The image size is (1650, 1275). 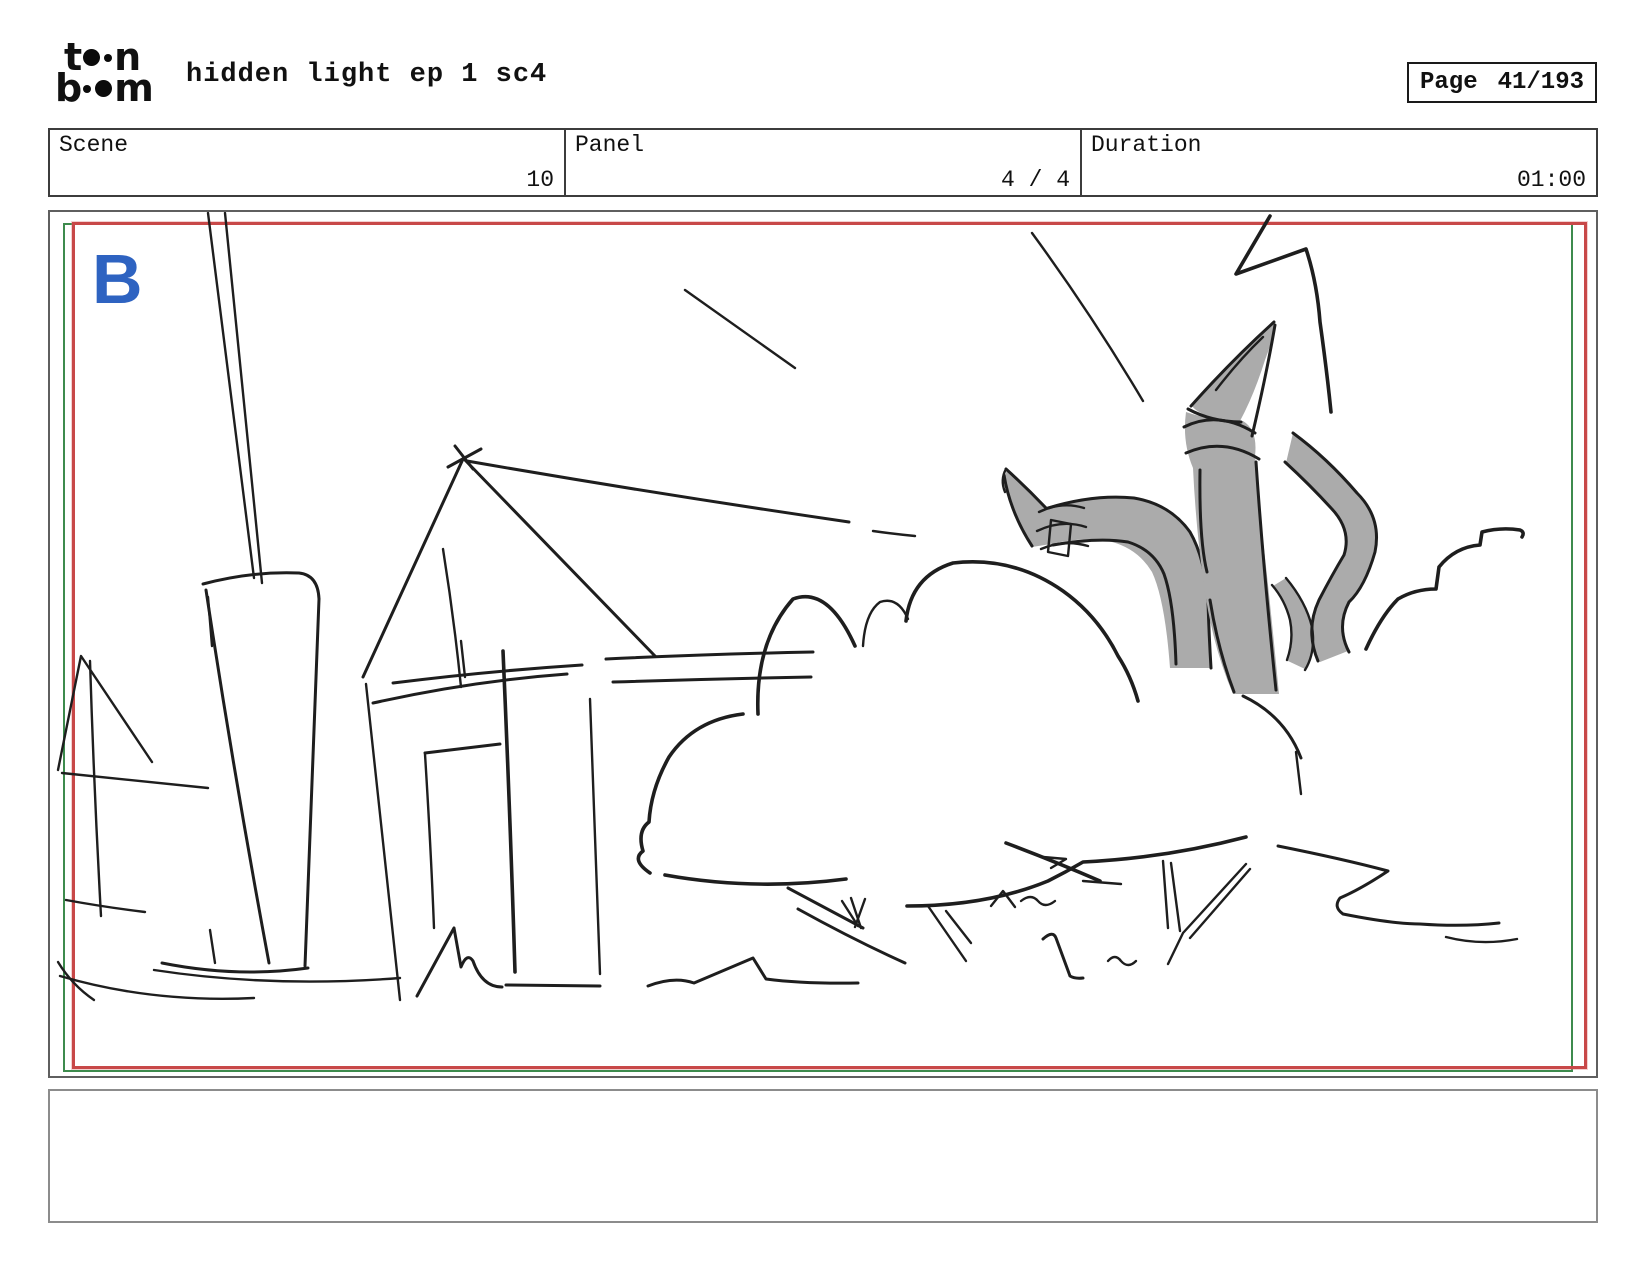 I want to click on shot-info-table: Scene 10 Panel 4 / 4 Duration 01:00, so click(x=823, y=162).